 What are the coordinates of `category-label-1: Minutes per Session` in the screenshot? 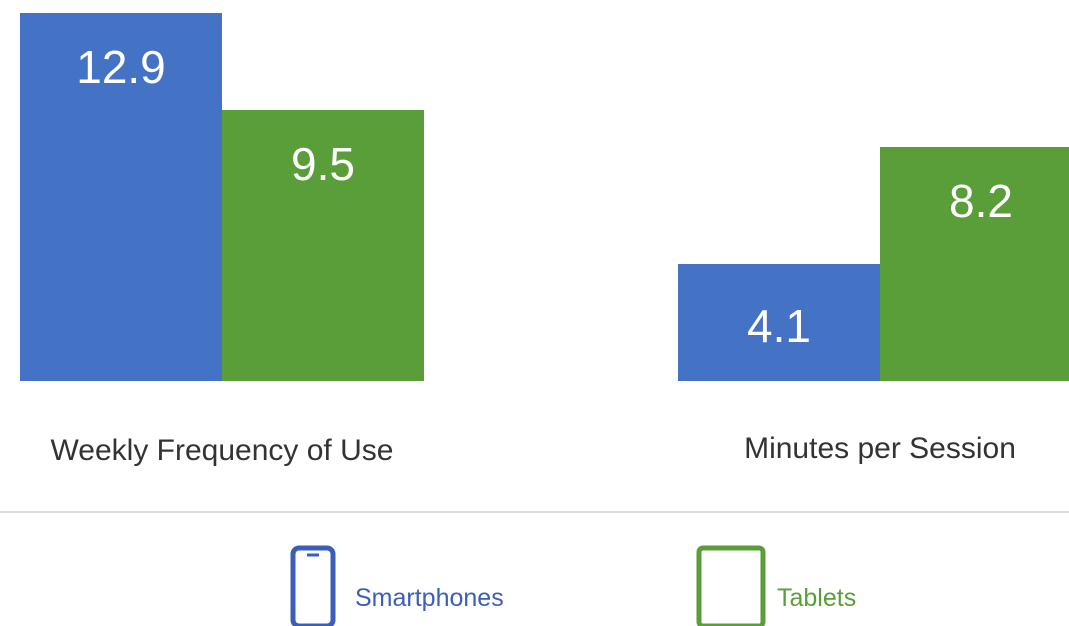 It's located at (880, 448).